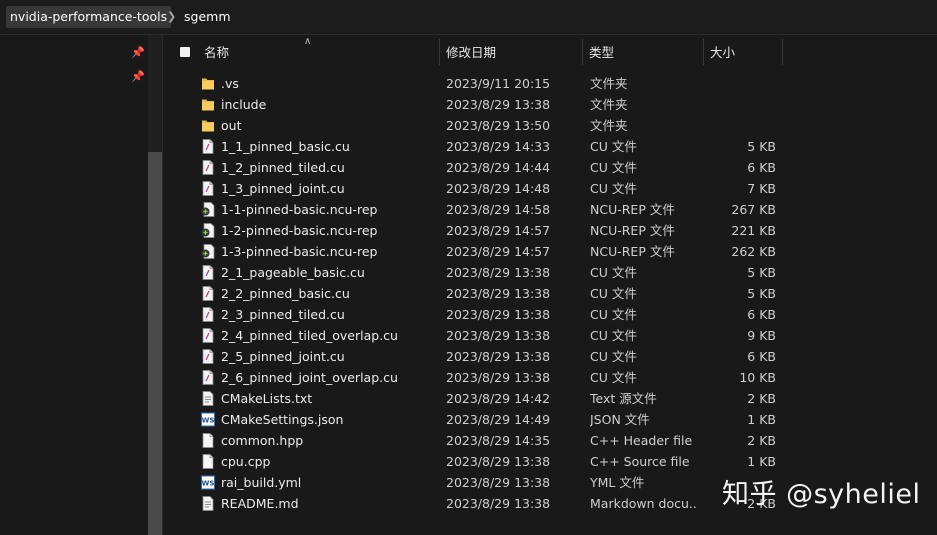 Image resolution: width=937 pixels, height=535 pixels. Describe the element at coordinates (551, 51) in the screenshot. I see `column-header-row: 名称 修改日期 类型 大小` at that location.